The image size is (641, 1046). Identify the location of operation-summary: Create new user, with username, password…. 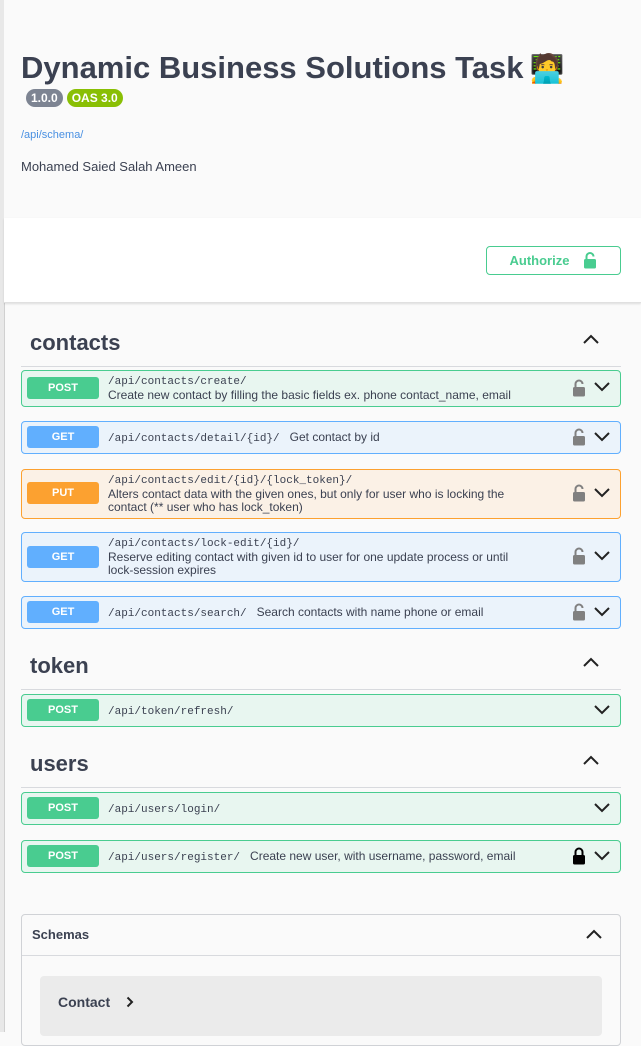
(383, 856).